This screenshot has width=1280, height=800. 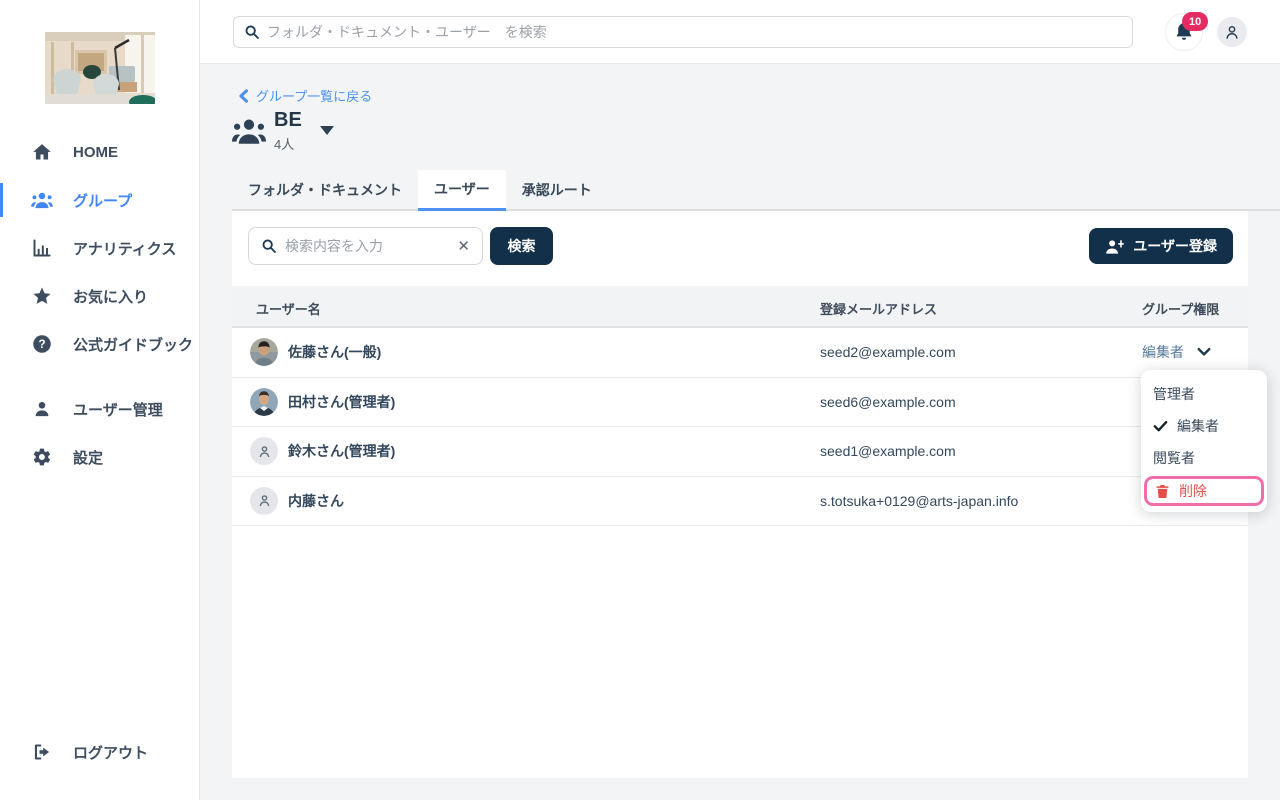 I want to click on home-icon, so click(x=42, y=152).